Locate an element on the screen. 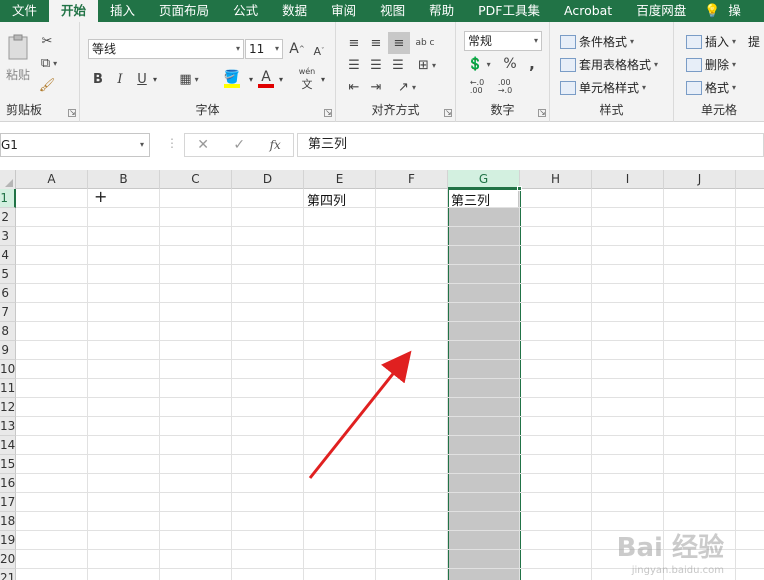 Image resolution: width=764 pixels, height=580 pixels. insert-function-icon: fx is located at coordinates (275, 145).